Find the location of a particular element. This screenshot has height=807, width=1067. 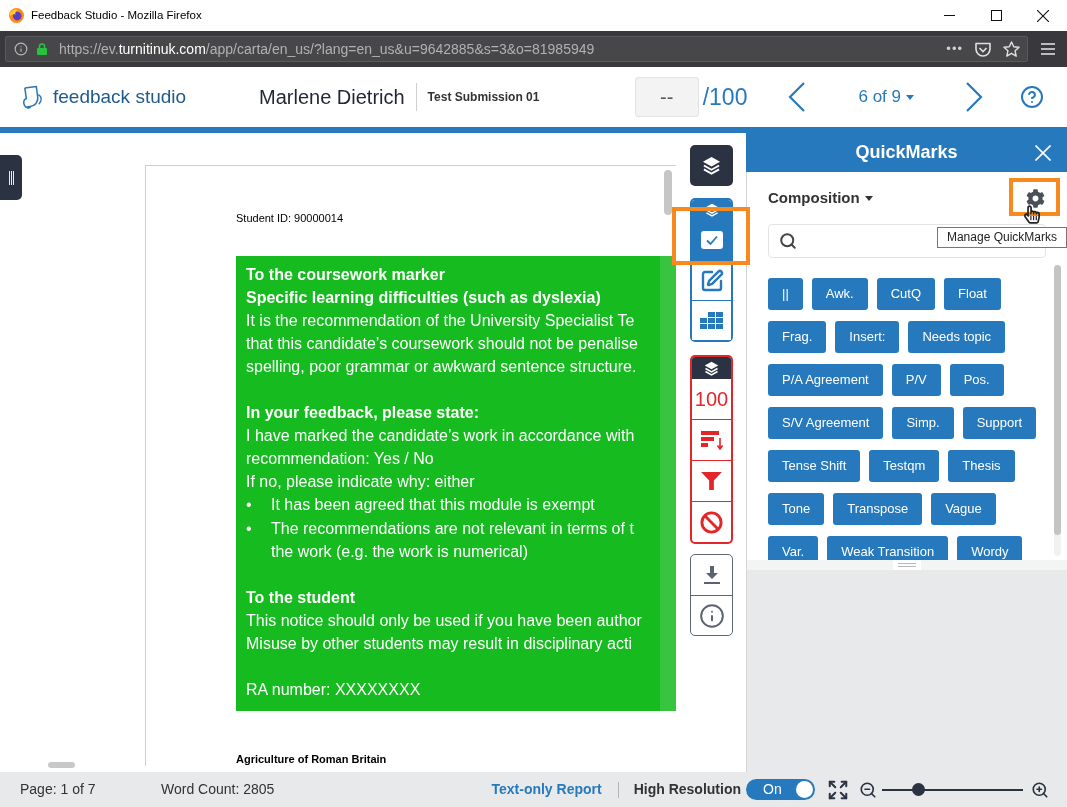

help-icon is located at coordinates (1032, 97).